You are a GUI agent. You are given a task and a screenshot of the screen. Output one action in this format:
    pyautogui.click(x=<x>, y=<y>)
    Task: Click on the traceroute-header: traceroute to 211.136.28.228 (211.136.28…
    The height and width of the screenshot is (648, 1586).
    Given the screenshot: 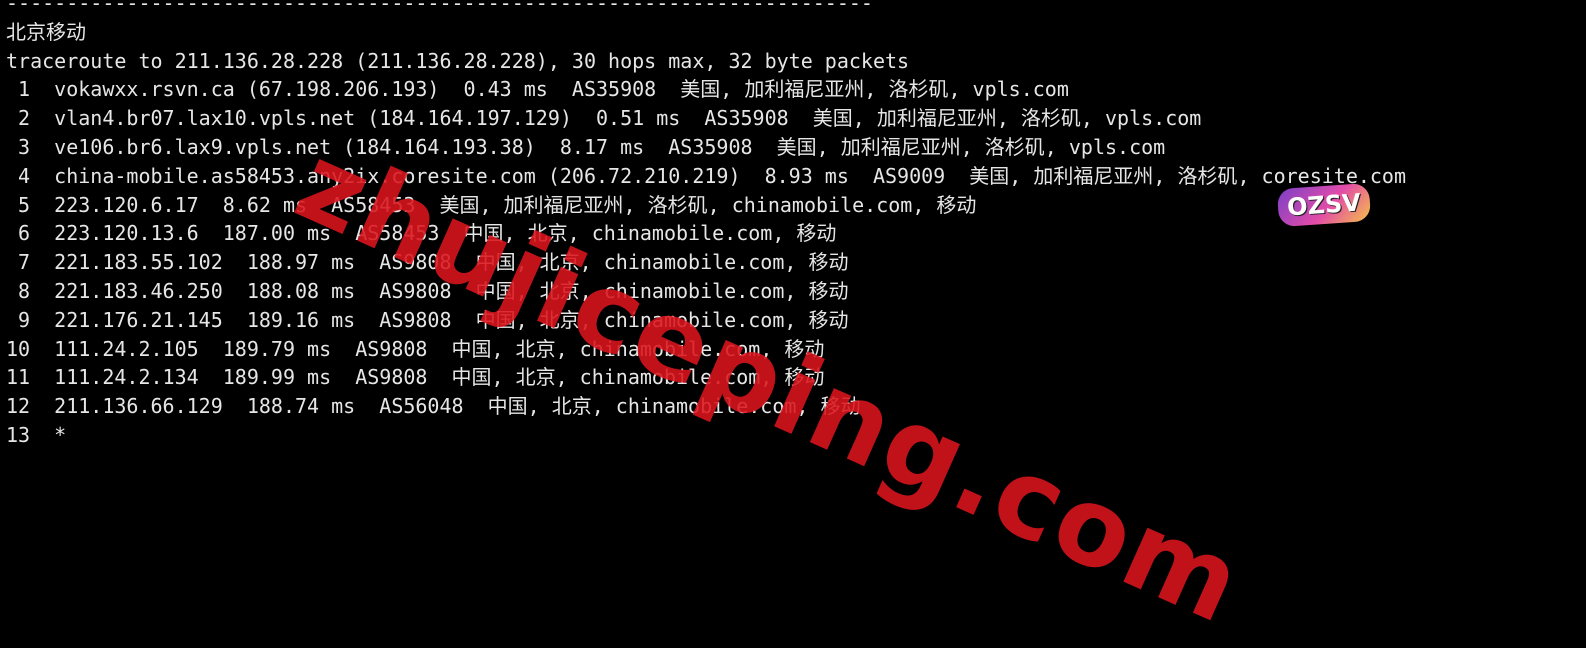 What is the action you would take?
    pyautogui.click(x=458, y=60)
    